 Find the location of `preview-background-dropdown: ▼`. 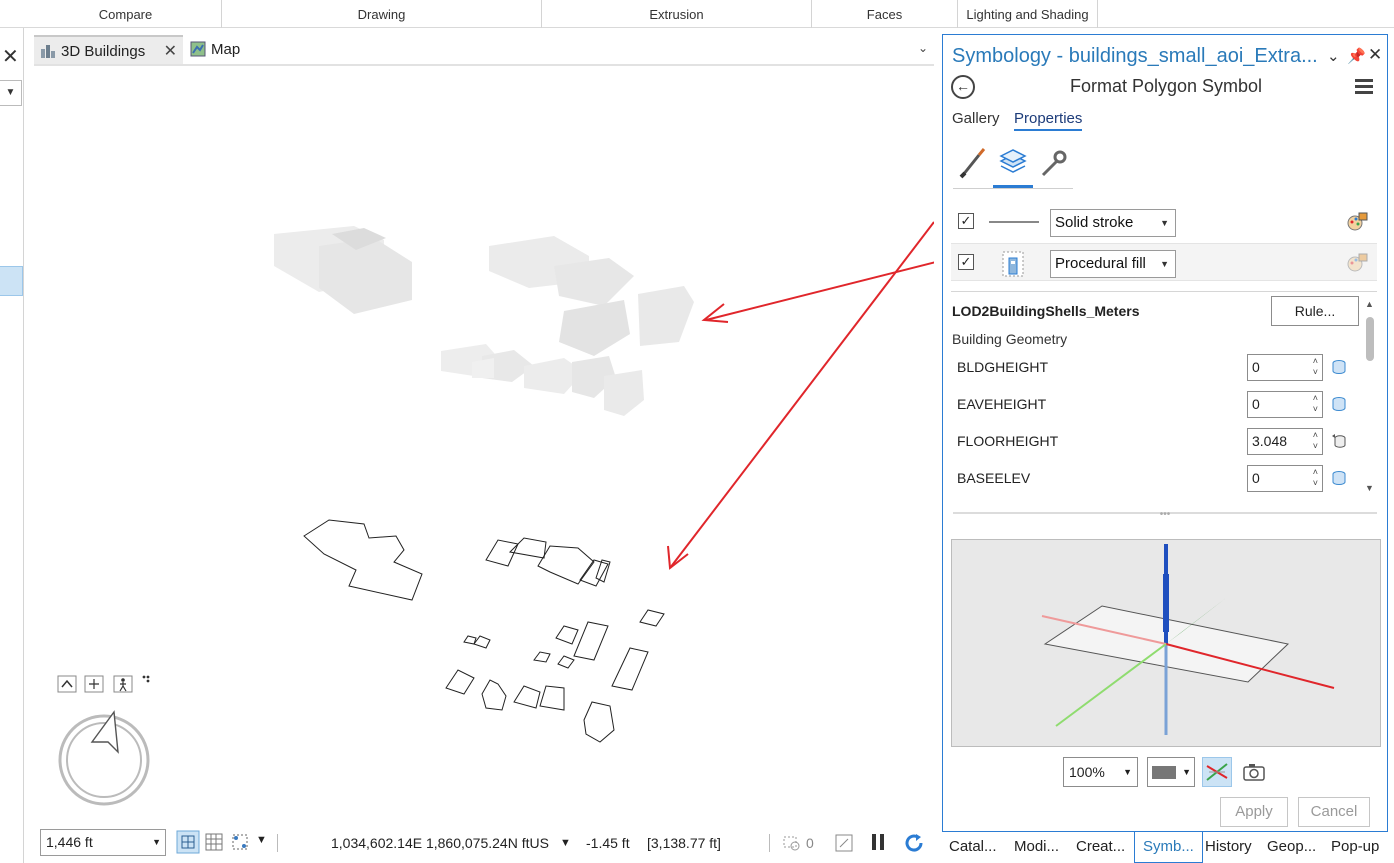

preview-background-dropdown: ▼ is located at coordinates (1171, 772).